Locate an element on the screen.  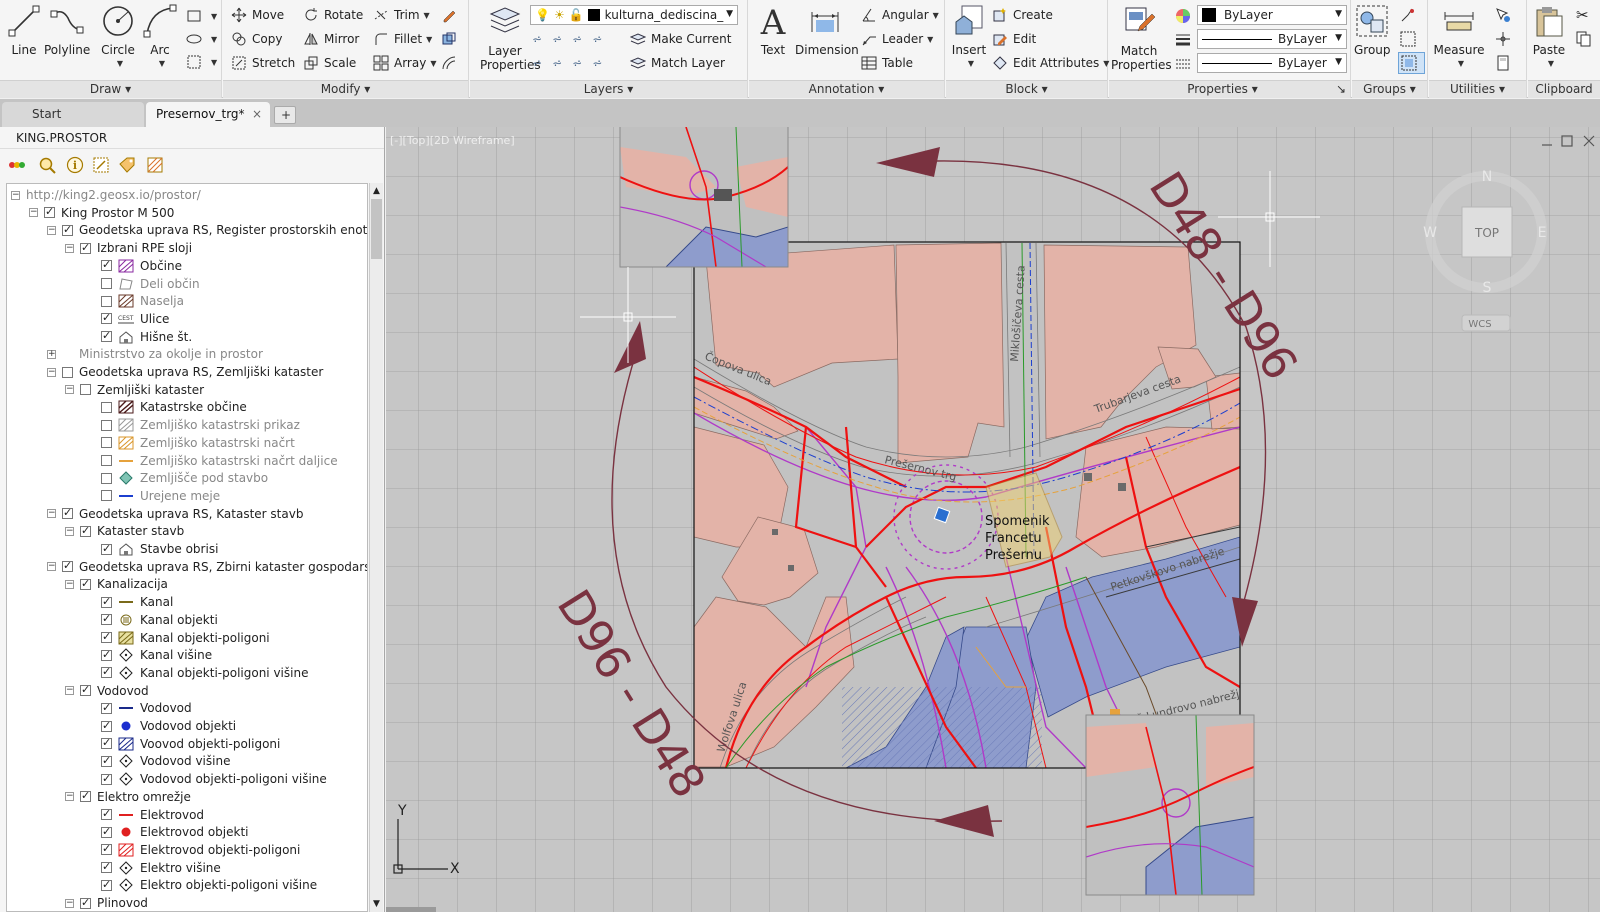
scroll-up-button: ▲ is located at coordinates (376, 191).